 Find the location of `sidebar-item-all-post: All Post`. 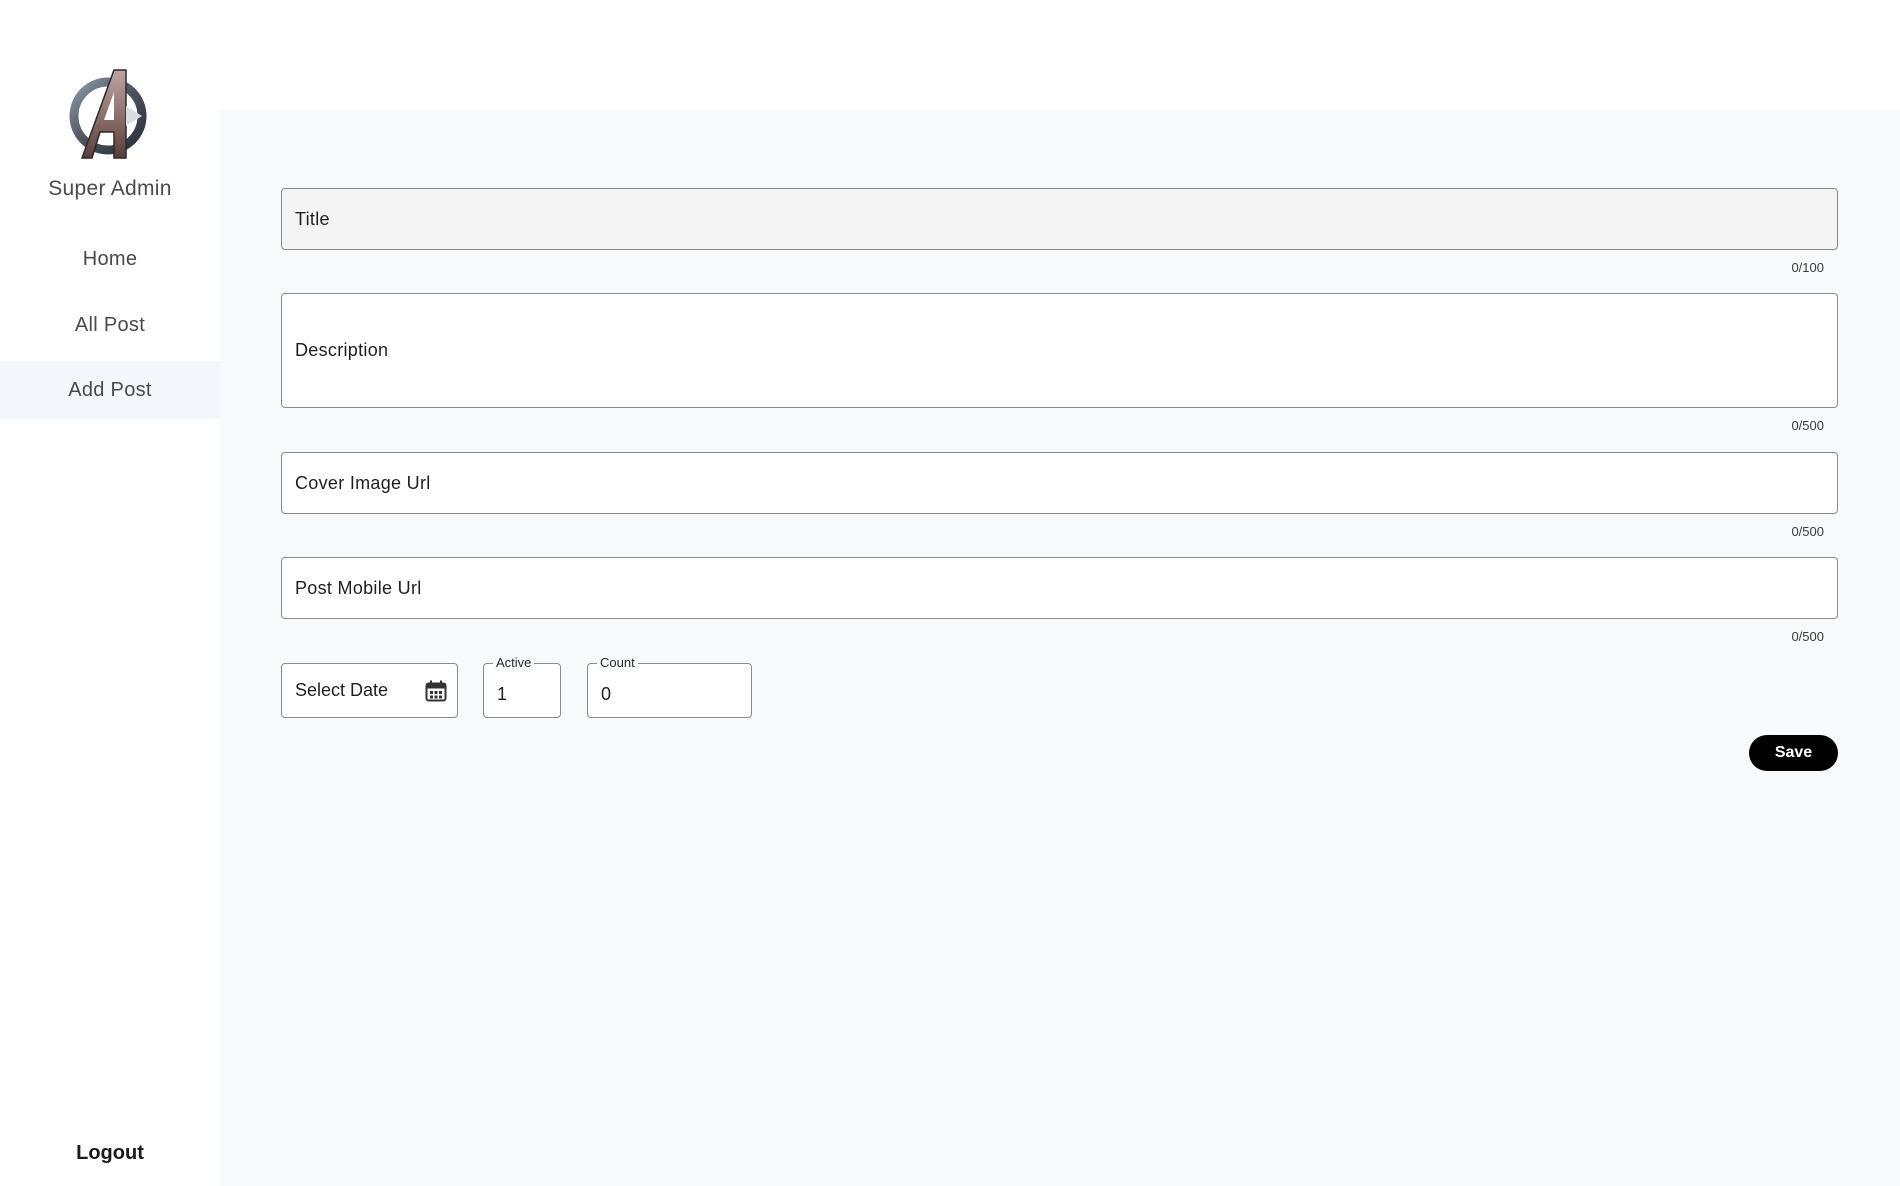

sidebar-item-all-post: All Post is located at coordinates (110, 325).